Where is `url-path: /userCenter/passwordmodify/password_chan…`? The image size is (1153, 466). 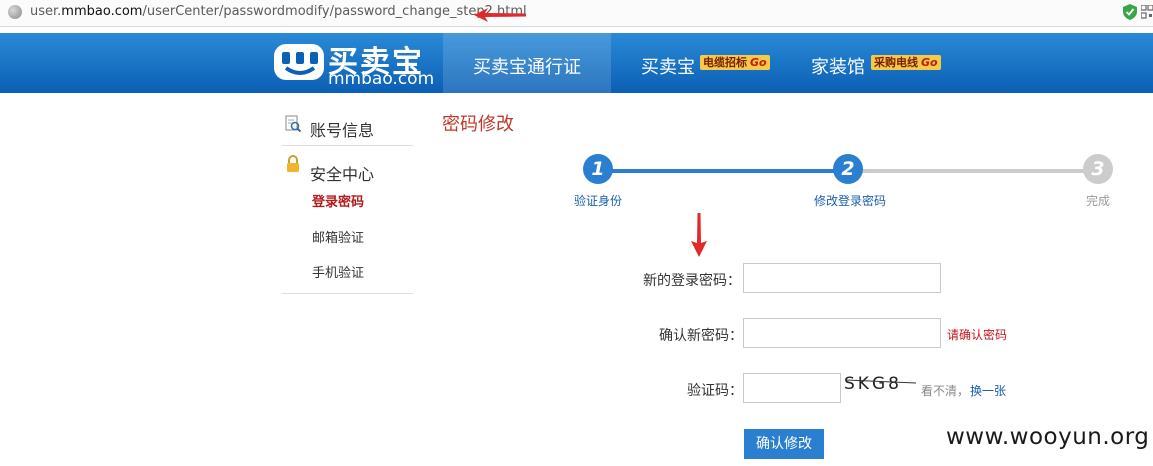
url-path: /userCenter/passwordmodify/password_chan… is located at coordinates (334, 11).